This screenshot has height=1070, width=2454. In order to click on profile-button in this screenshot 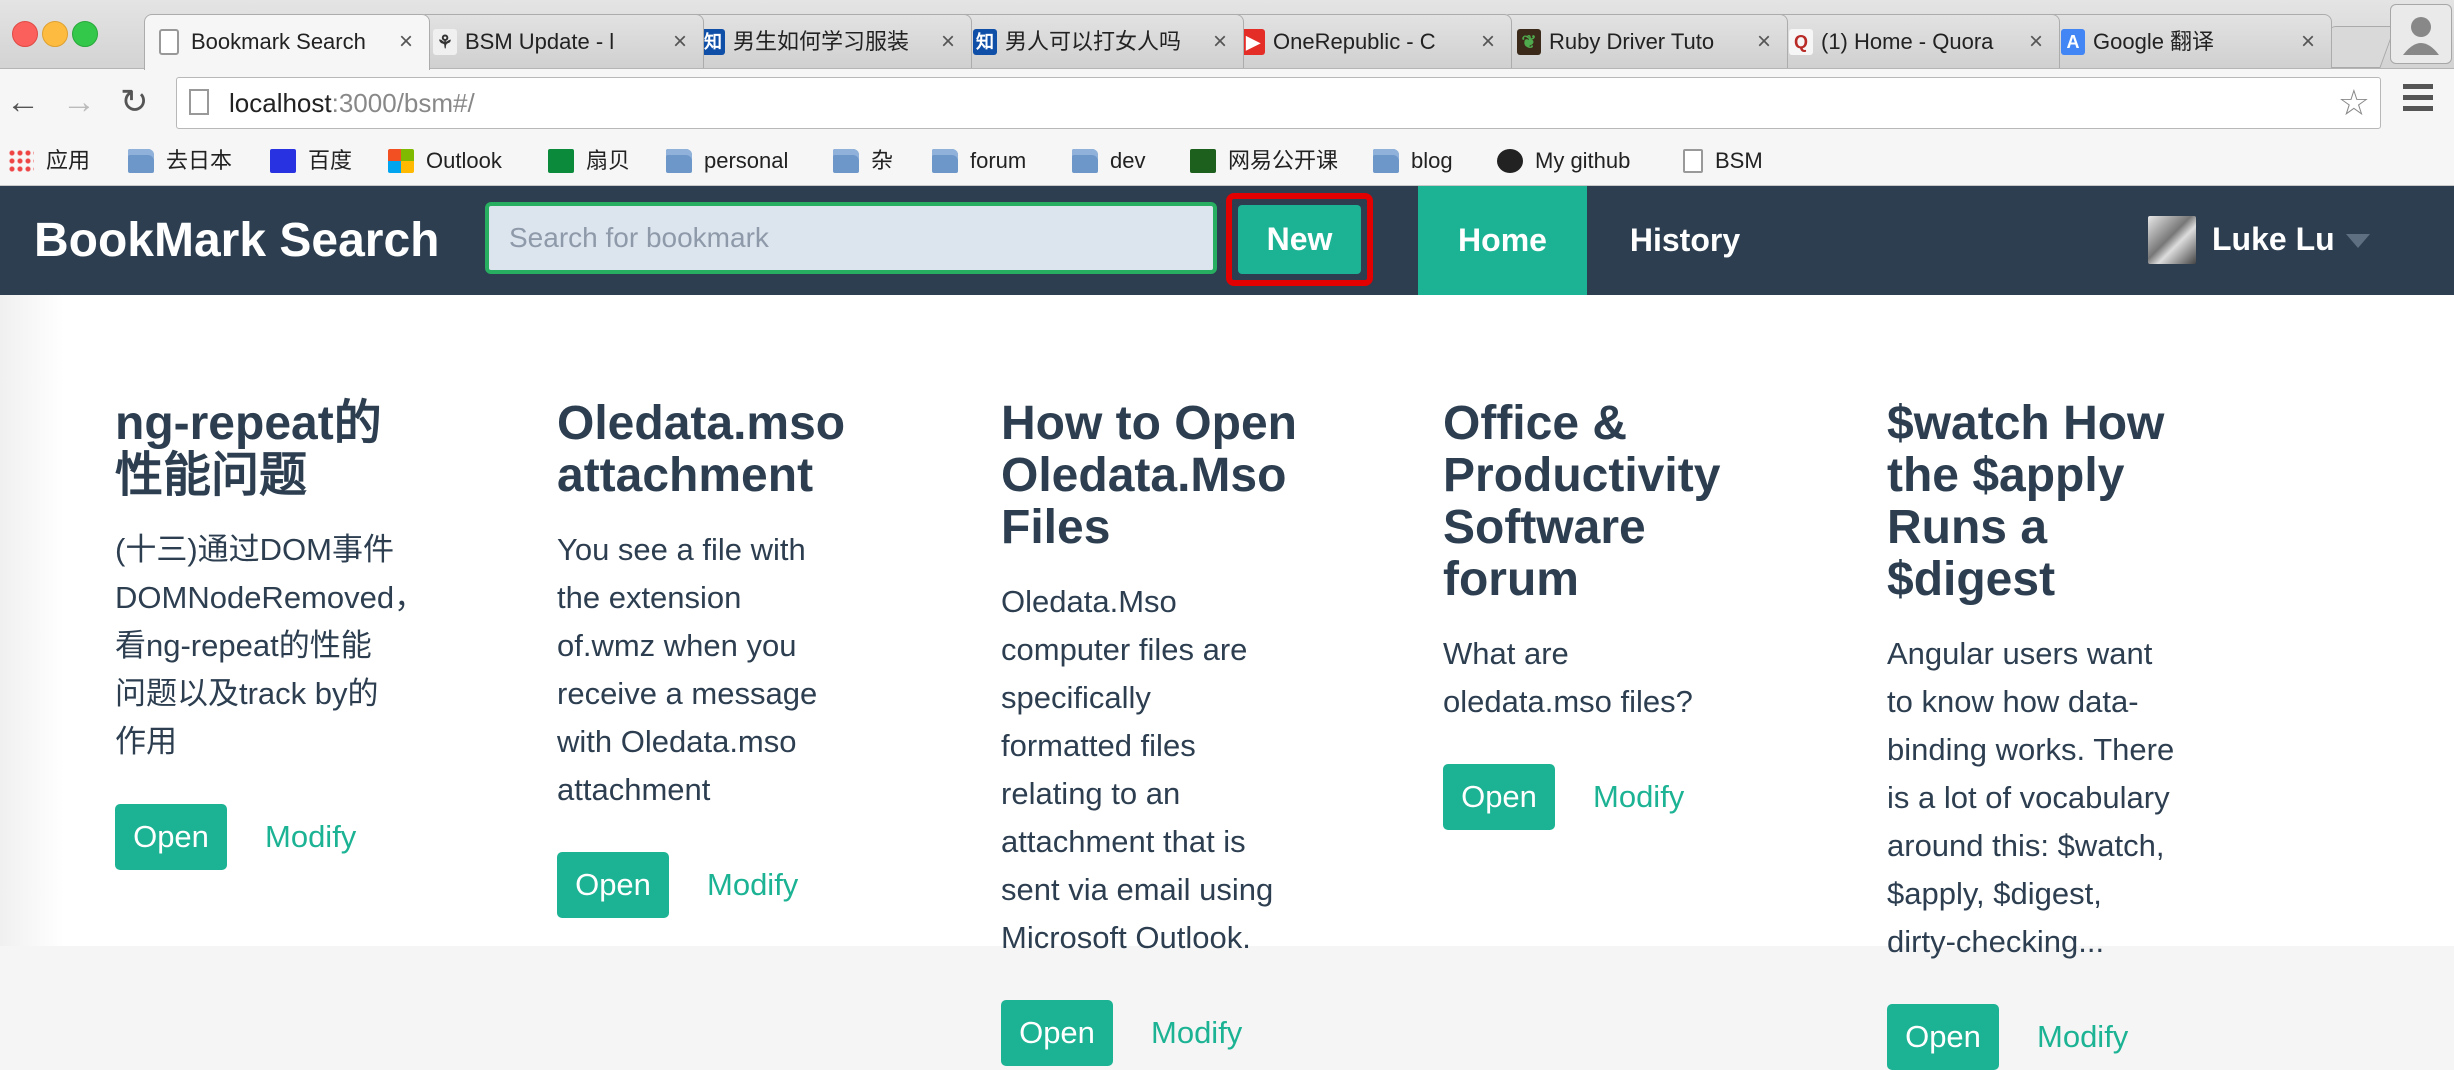, I will do `click(2421, 34)`.